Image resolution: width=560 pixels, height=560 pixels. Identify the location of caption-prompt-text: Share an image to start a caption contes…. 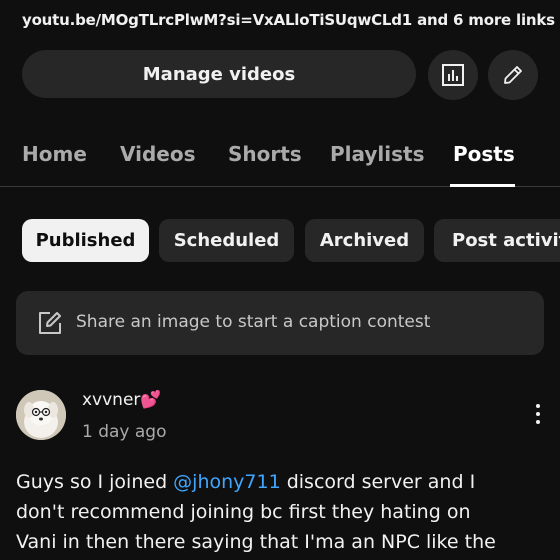
(253, 322).